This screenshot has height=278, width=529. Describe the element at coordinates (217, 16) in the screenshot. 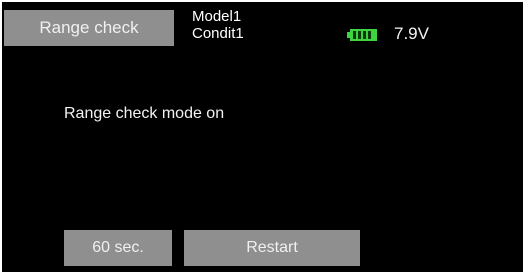

I see `model-name: Model1` at that location.